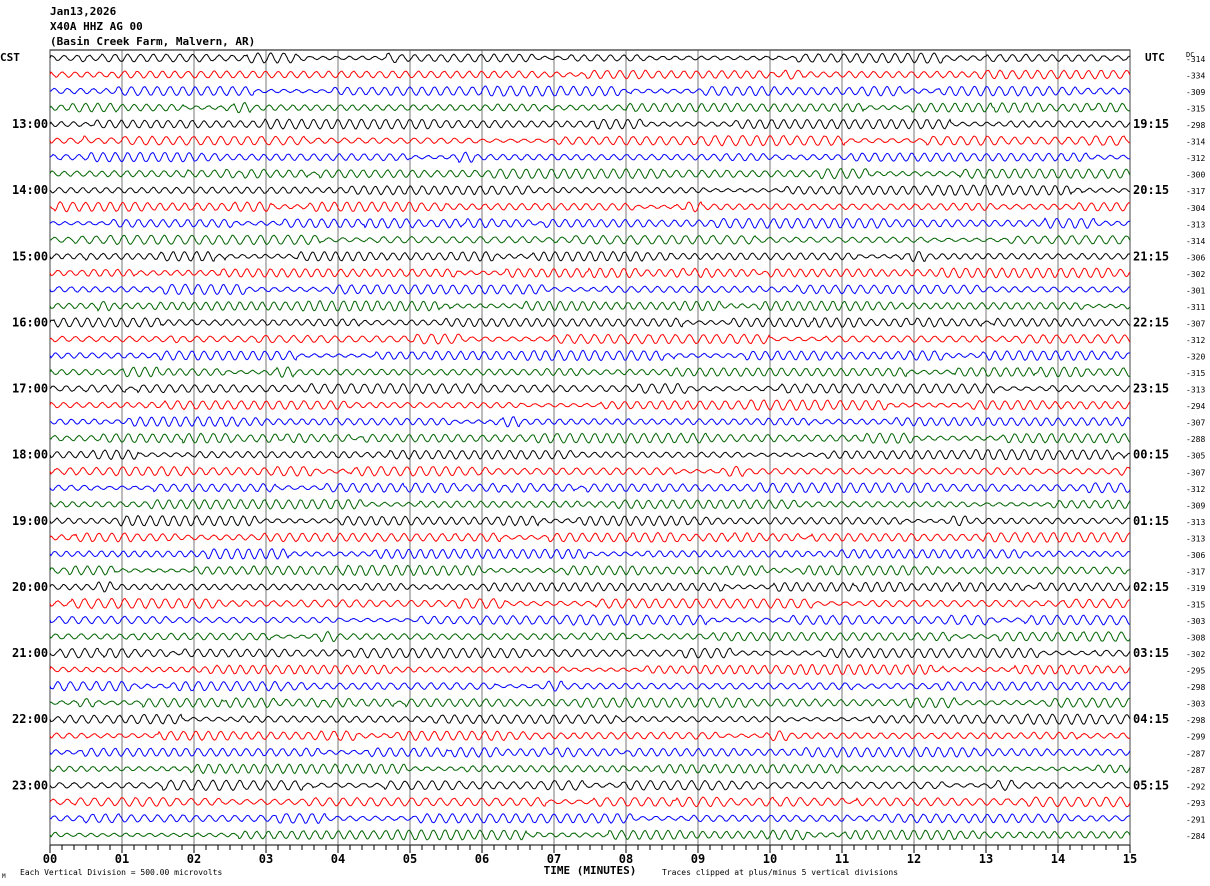 This screenshot has height=886, width=1210. I want to click on cst-hour-label: 23:00, so click(30, 785).